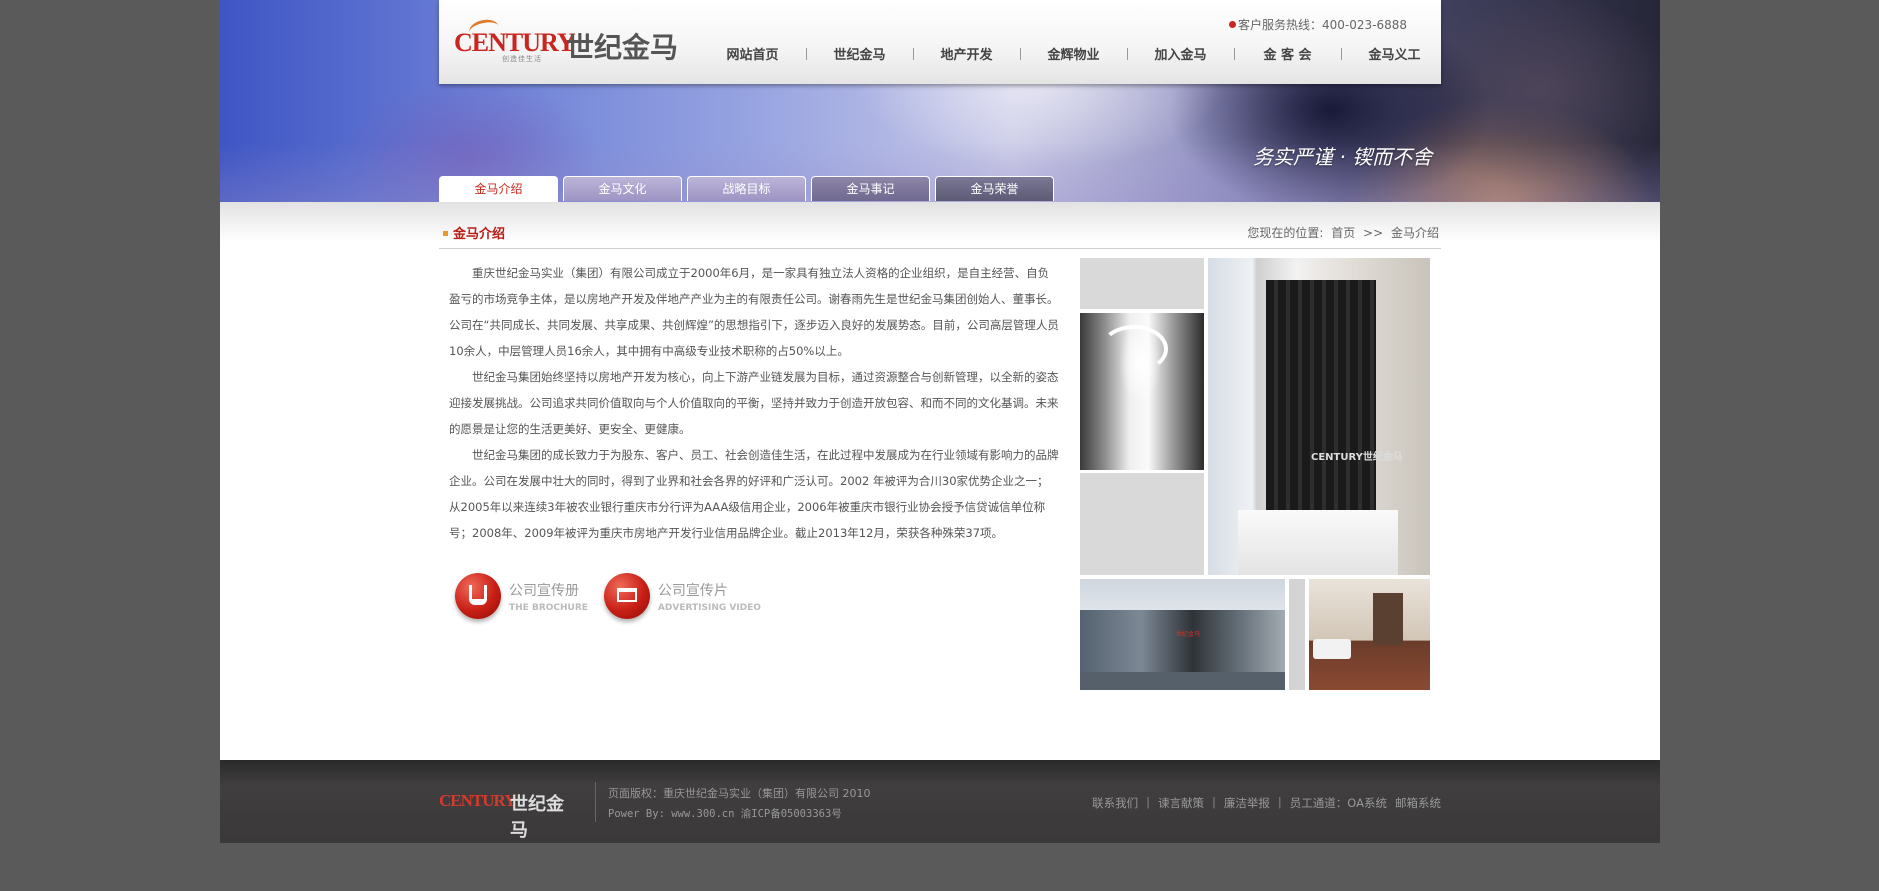  I want to click on building-sign: 世纪金马, so click(1188, 634).